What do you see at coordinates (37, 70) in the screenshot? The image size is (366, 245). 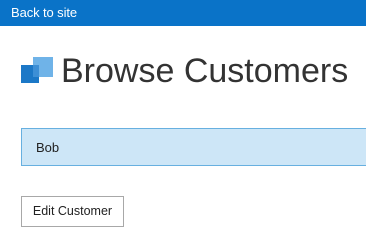 I see `squares-logo-icon` at bounding box center [37, 70].